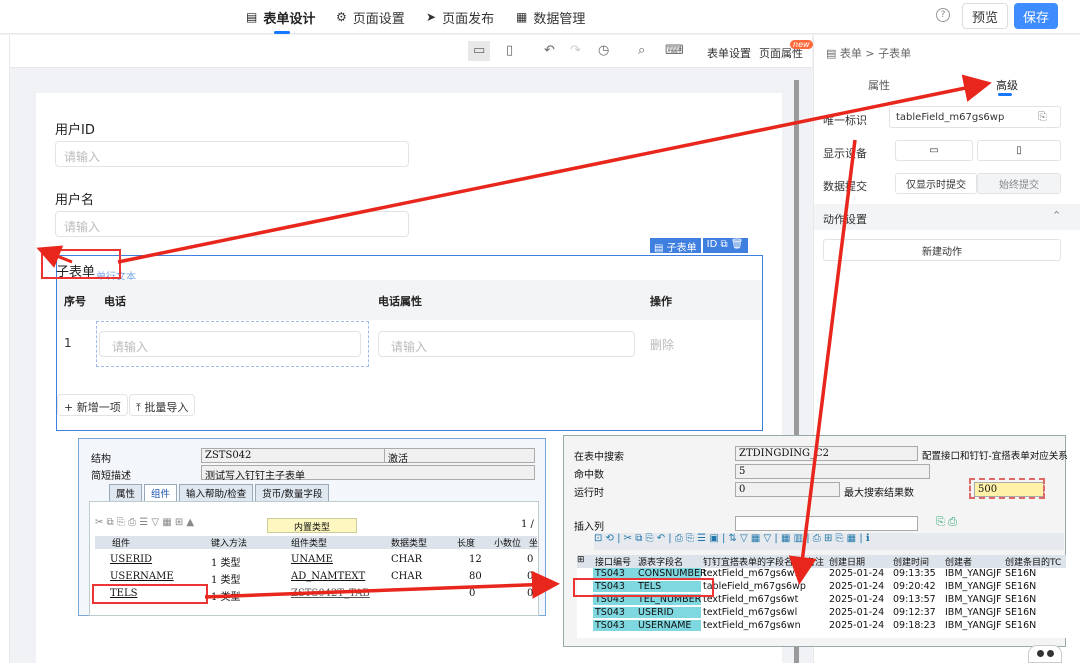  Describe the element at coordinates (407, 576) in the screenshot. I see `row-username-dtype: CHAR` at that location.